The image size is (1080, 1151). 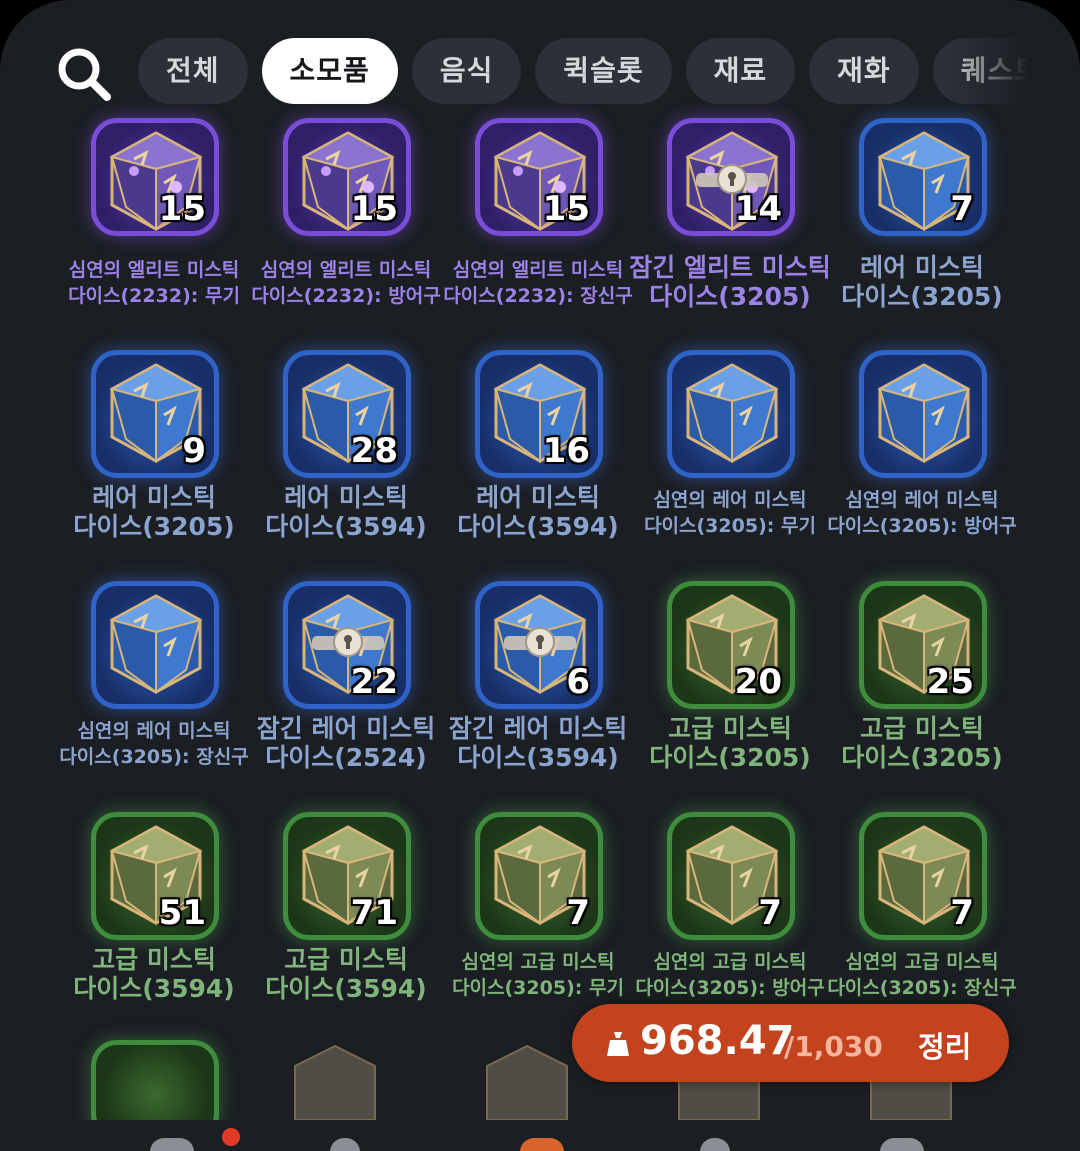 What do you see at coordinates (758, 682) in the screenshot?
I see `item-count: 20` at bounding box center [758, 682].